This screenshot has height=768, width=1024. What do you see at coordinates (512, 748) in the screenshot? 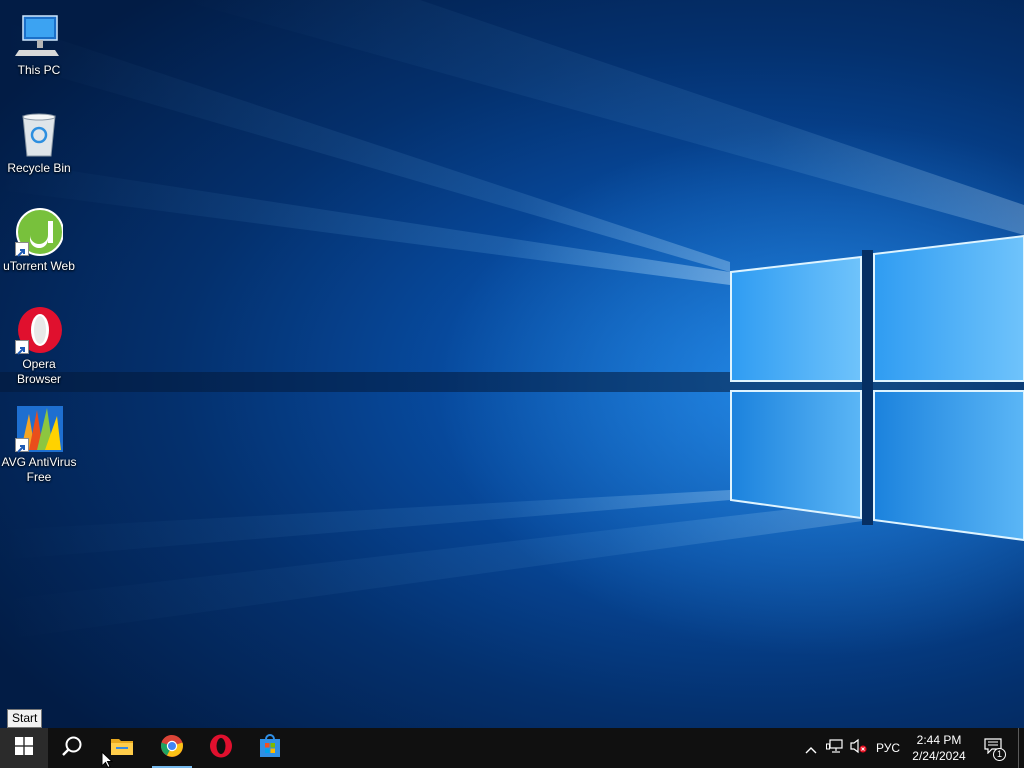
I see `taskbar: РУС 2:44 PM 2/24/2024` at bounding box center [512, 748].